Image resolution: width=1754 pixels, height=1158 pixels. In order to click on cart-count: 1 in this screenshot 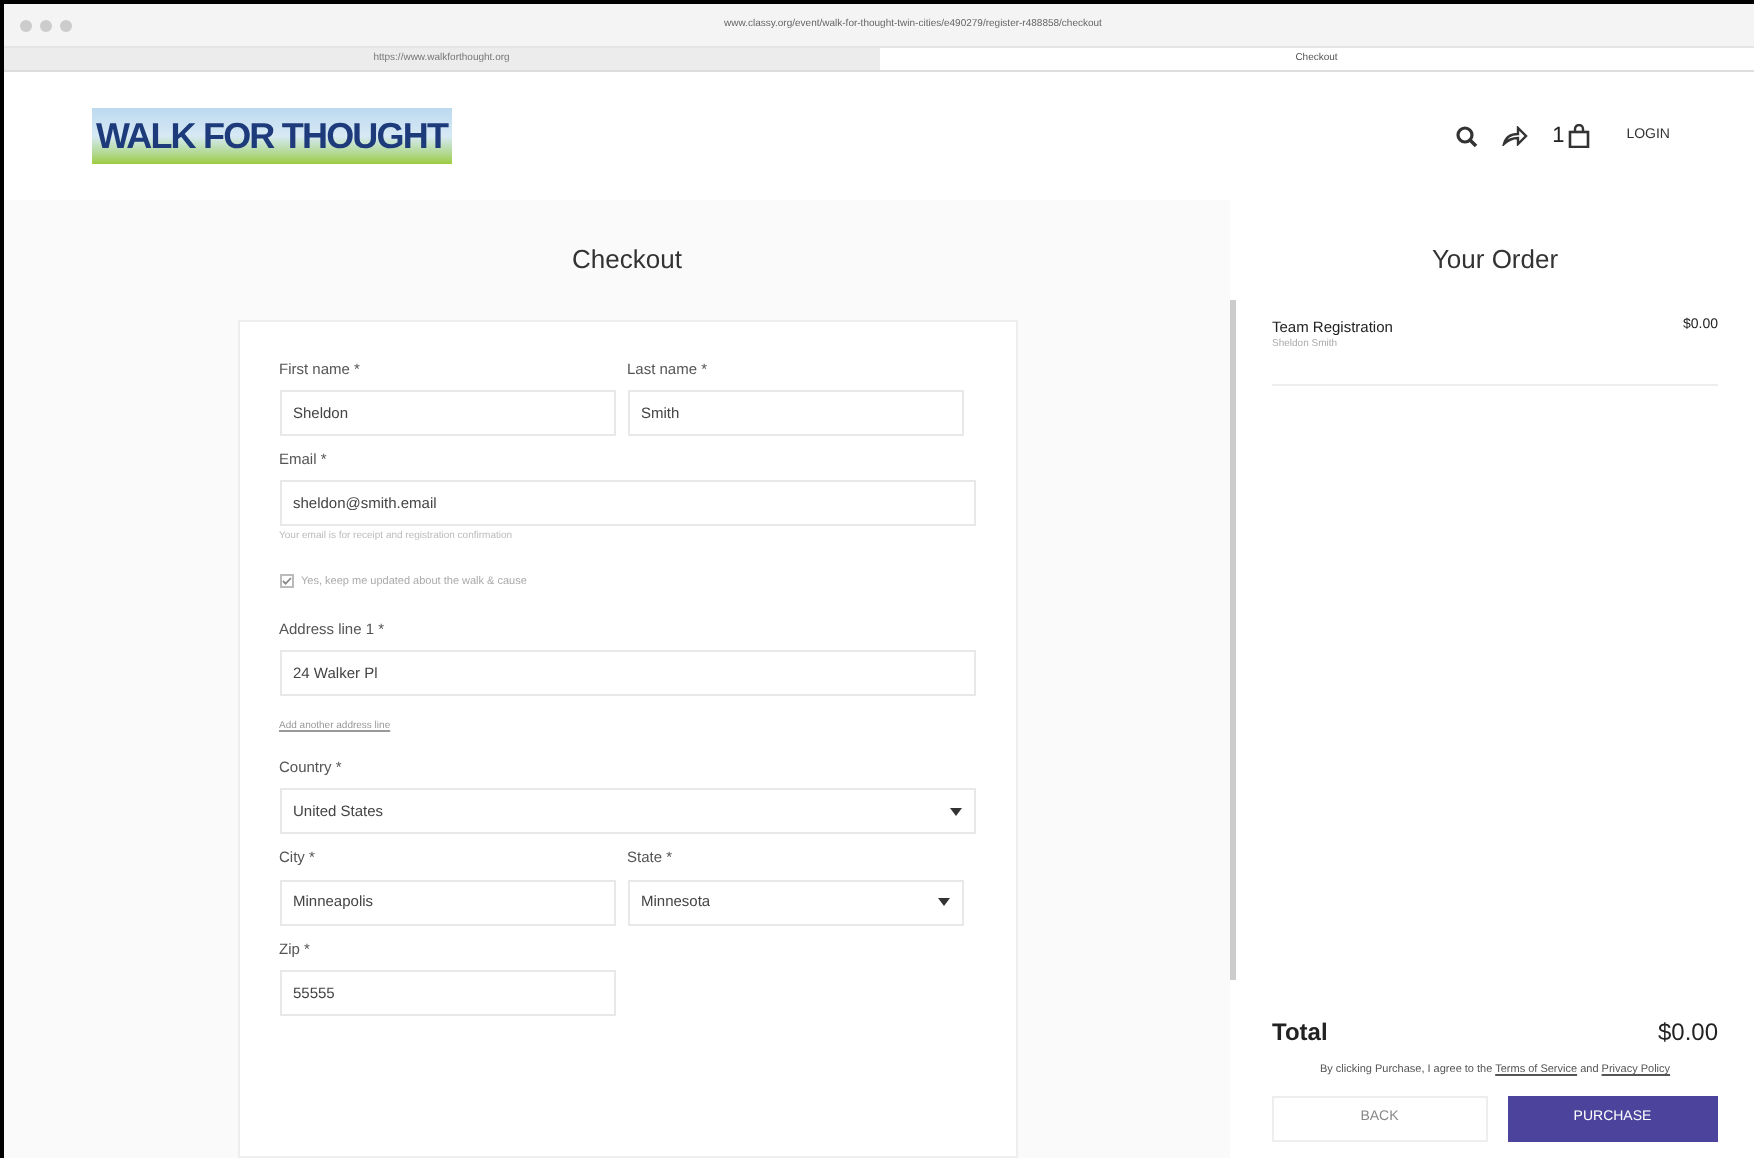, I will do `click(1558, 136)`.